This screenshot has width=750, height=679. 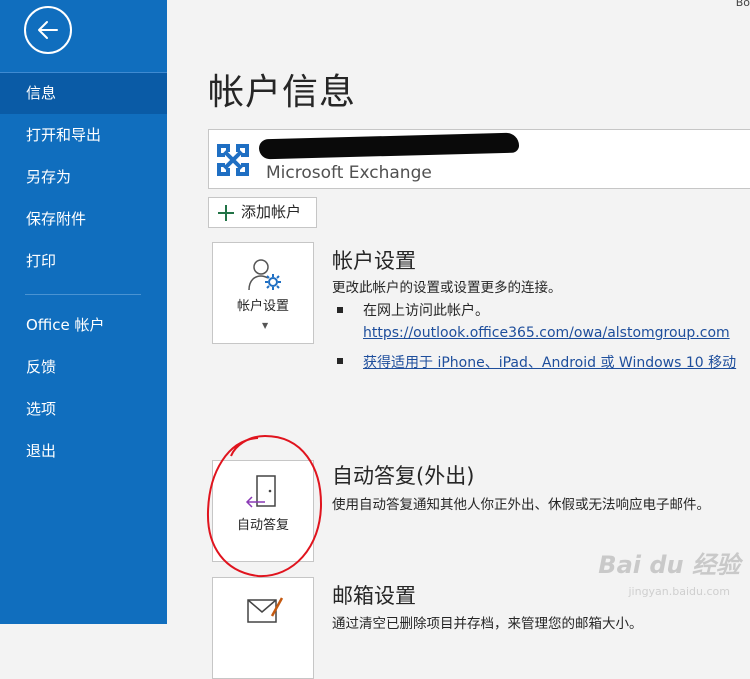 I want to click on sidebar-separator, so click(x=83, y=294).